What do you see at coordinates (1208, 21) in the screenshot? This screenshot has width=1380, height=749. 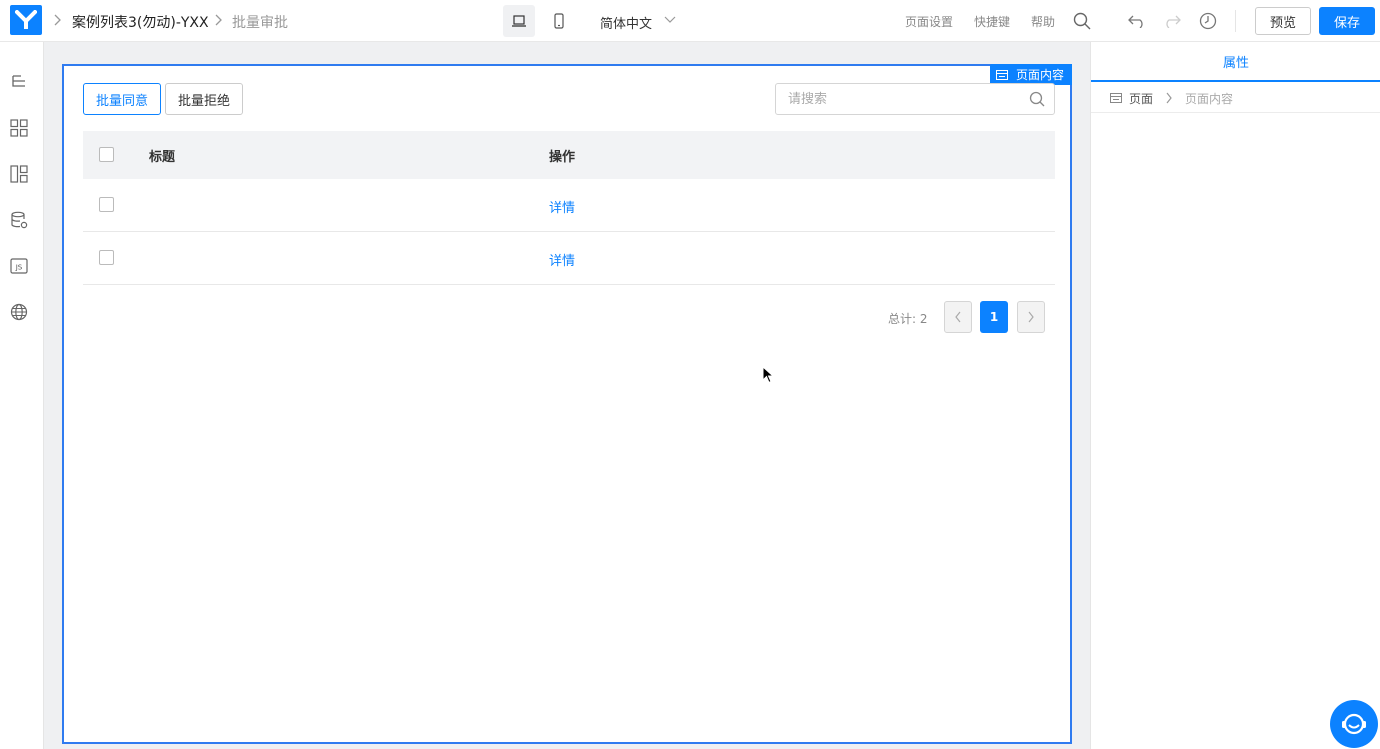 I see `history-icon` at bounding box center [1208, 21].